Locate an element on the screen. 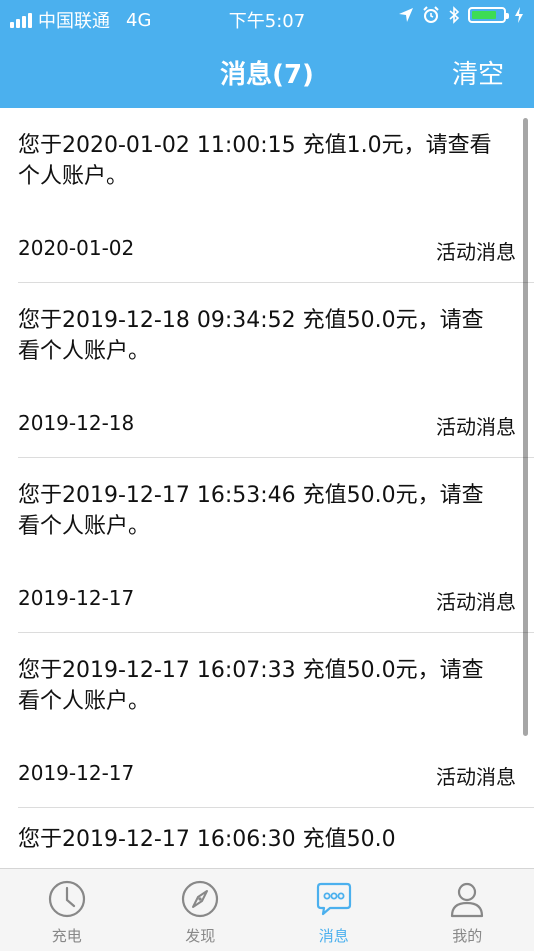 This screenshot has height=951, width=534. compass-icon is located at coordinates (200, 899).